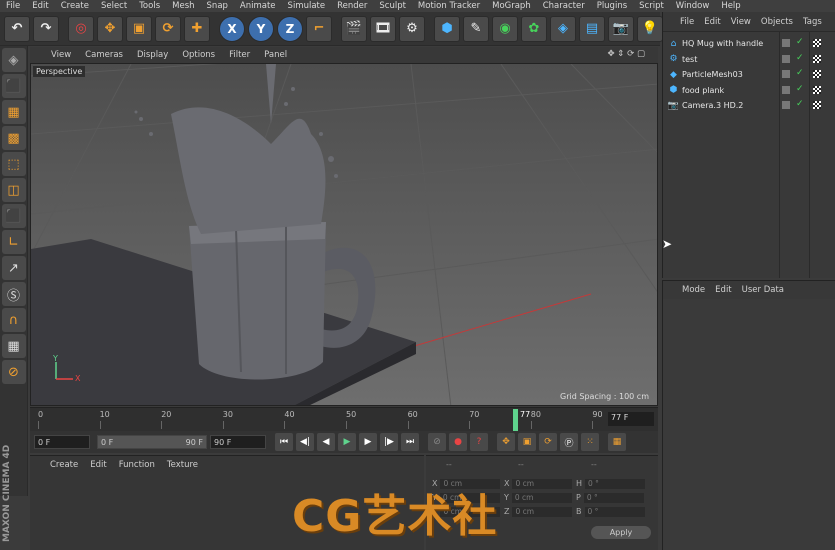  I want to click on object-menu-item-1: Edit, so click(712, 22).